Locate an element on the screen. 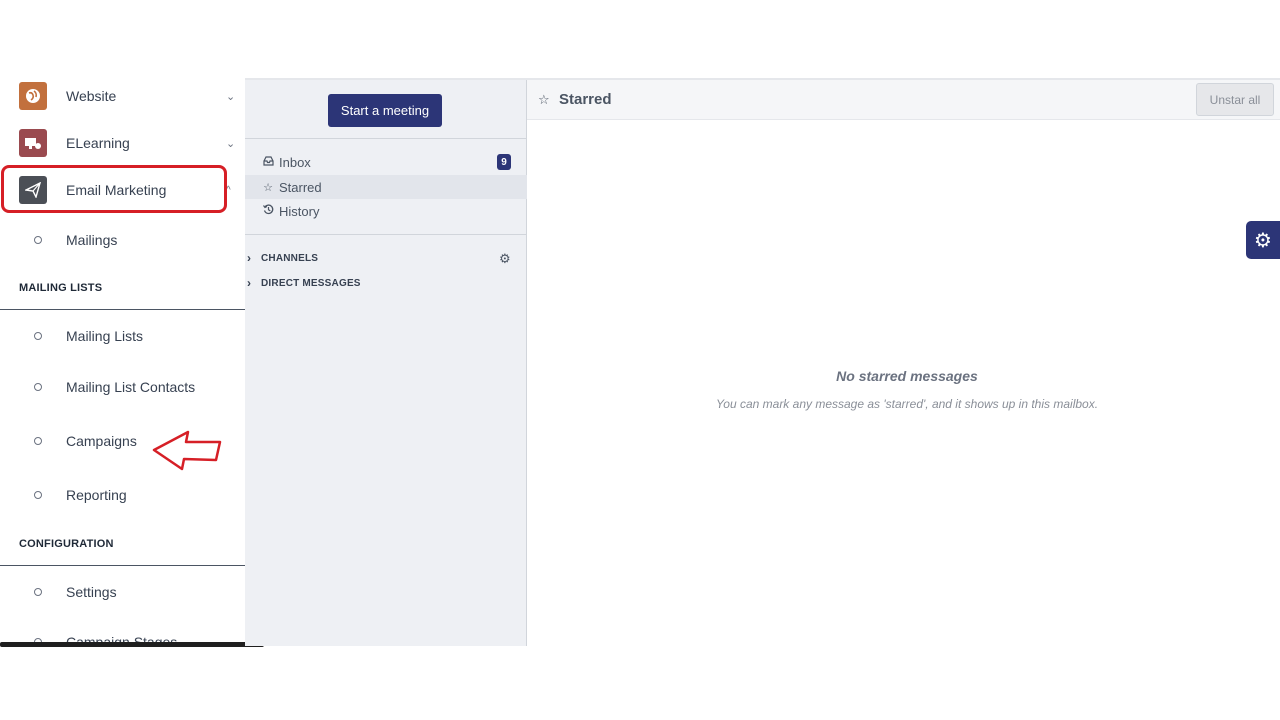 The height and width of the screenshot is (720, 1280). menu-item-elearning: ELearning ⌄ is located at coordinates (122, 143).